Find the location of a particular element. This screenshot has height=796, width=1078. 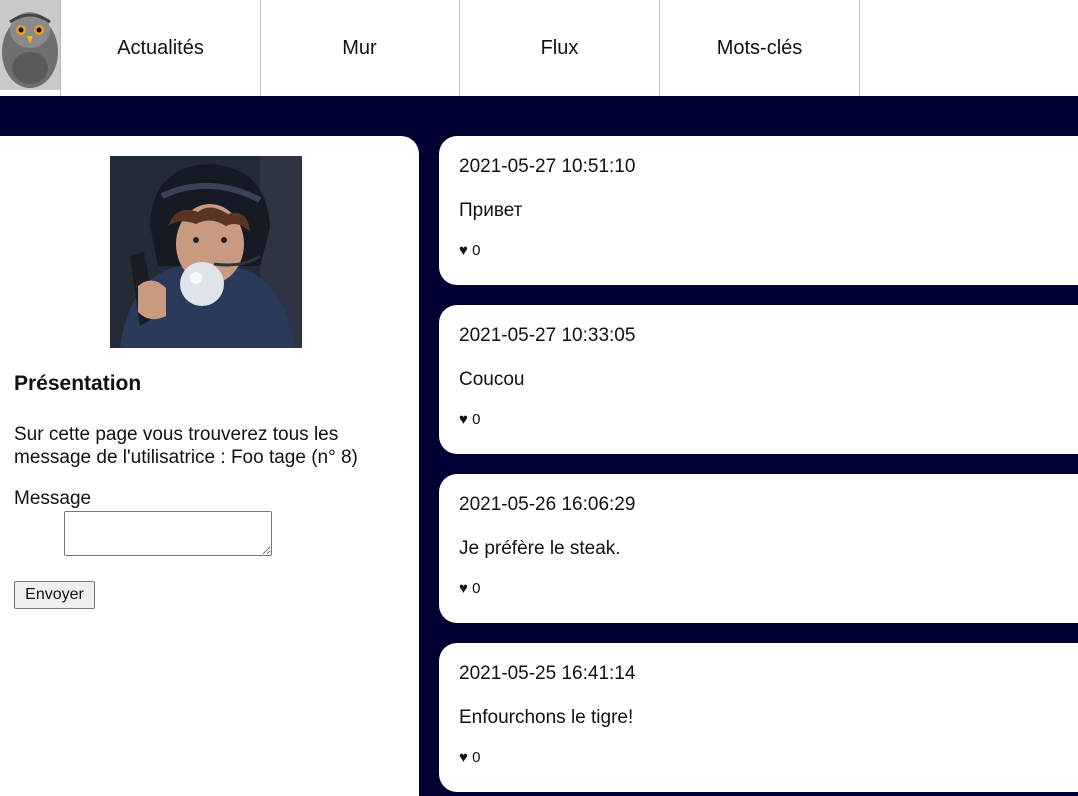

nav-item-actualites: Actualités is located at coordinates (160, 48).